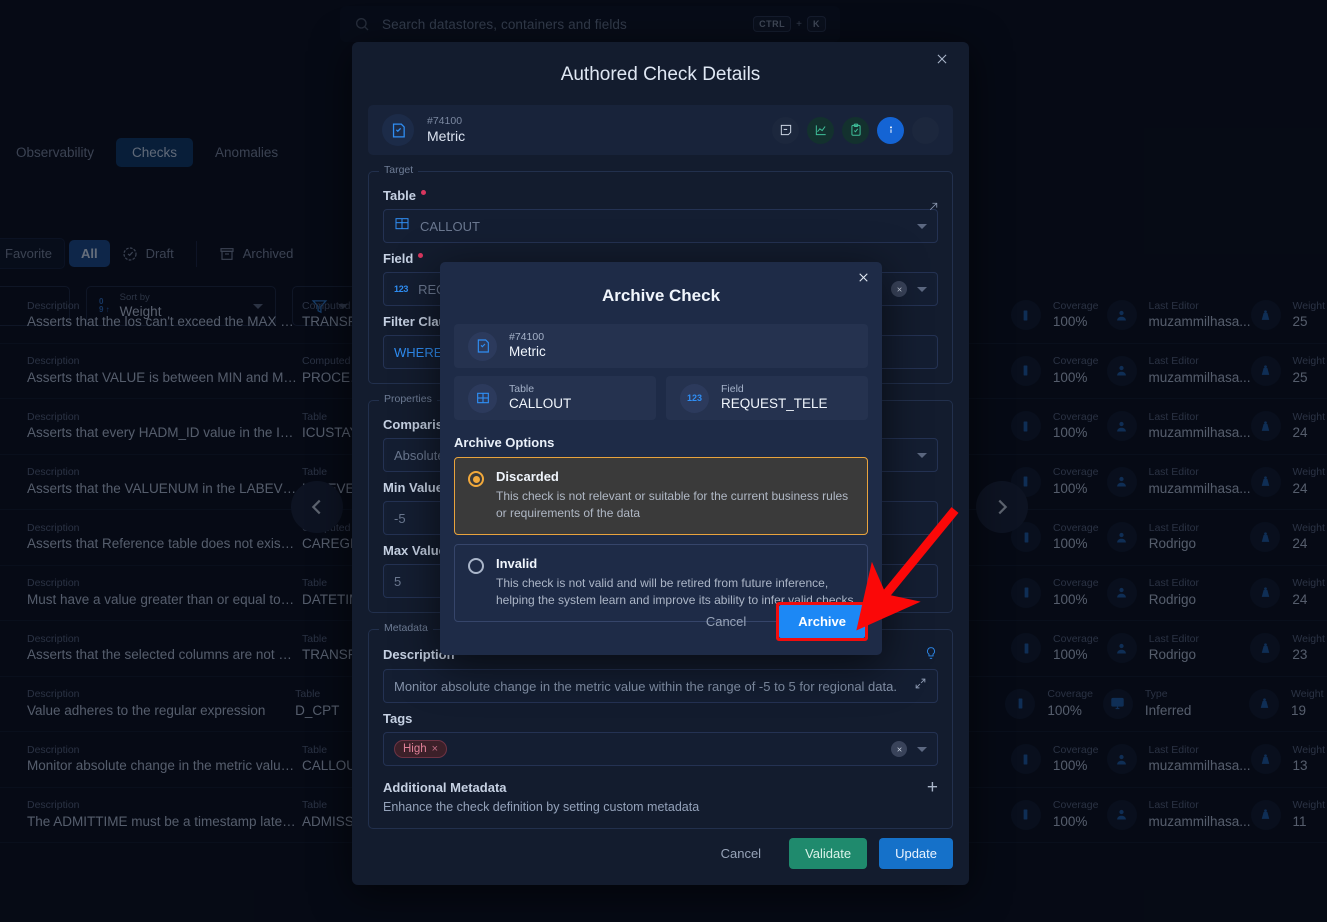 The height and width of the screenshot is (922, 1327). I want to click on dialog-check-card: #74100 Metric, so click(661, 346).